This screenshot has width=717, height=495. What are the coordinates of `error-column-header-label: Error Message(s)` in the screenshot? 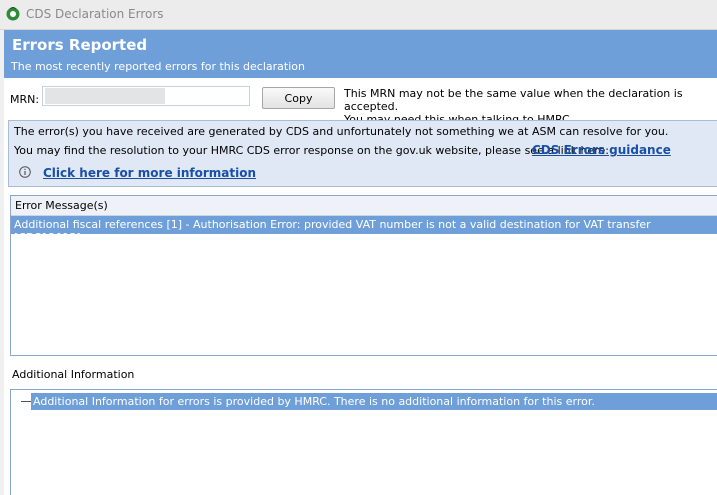 It's located at (61, 205).